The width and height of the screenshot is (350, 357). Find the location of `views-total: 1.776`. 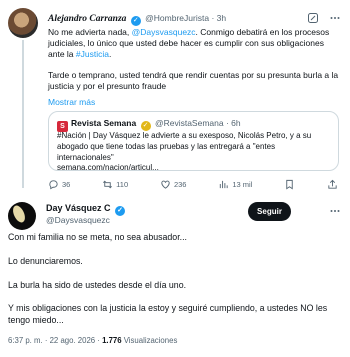

views-total: 1.776 is located at coordinates (112, 340).